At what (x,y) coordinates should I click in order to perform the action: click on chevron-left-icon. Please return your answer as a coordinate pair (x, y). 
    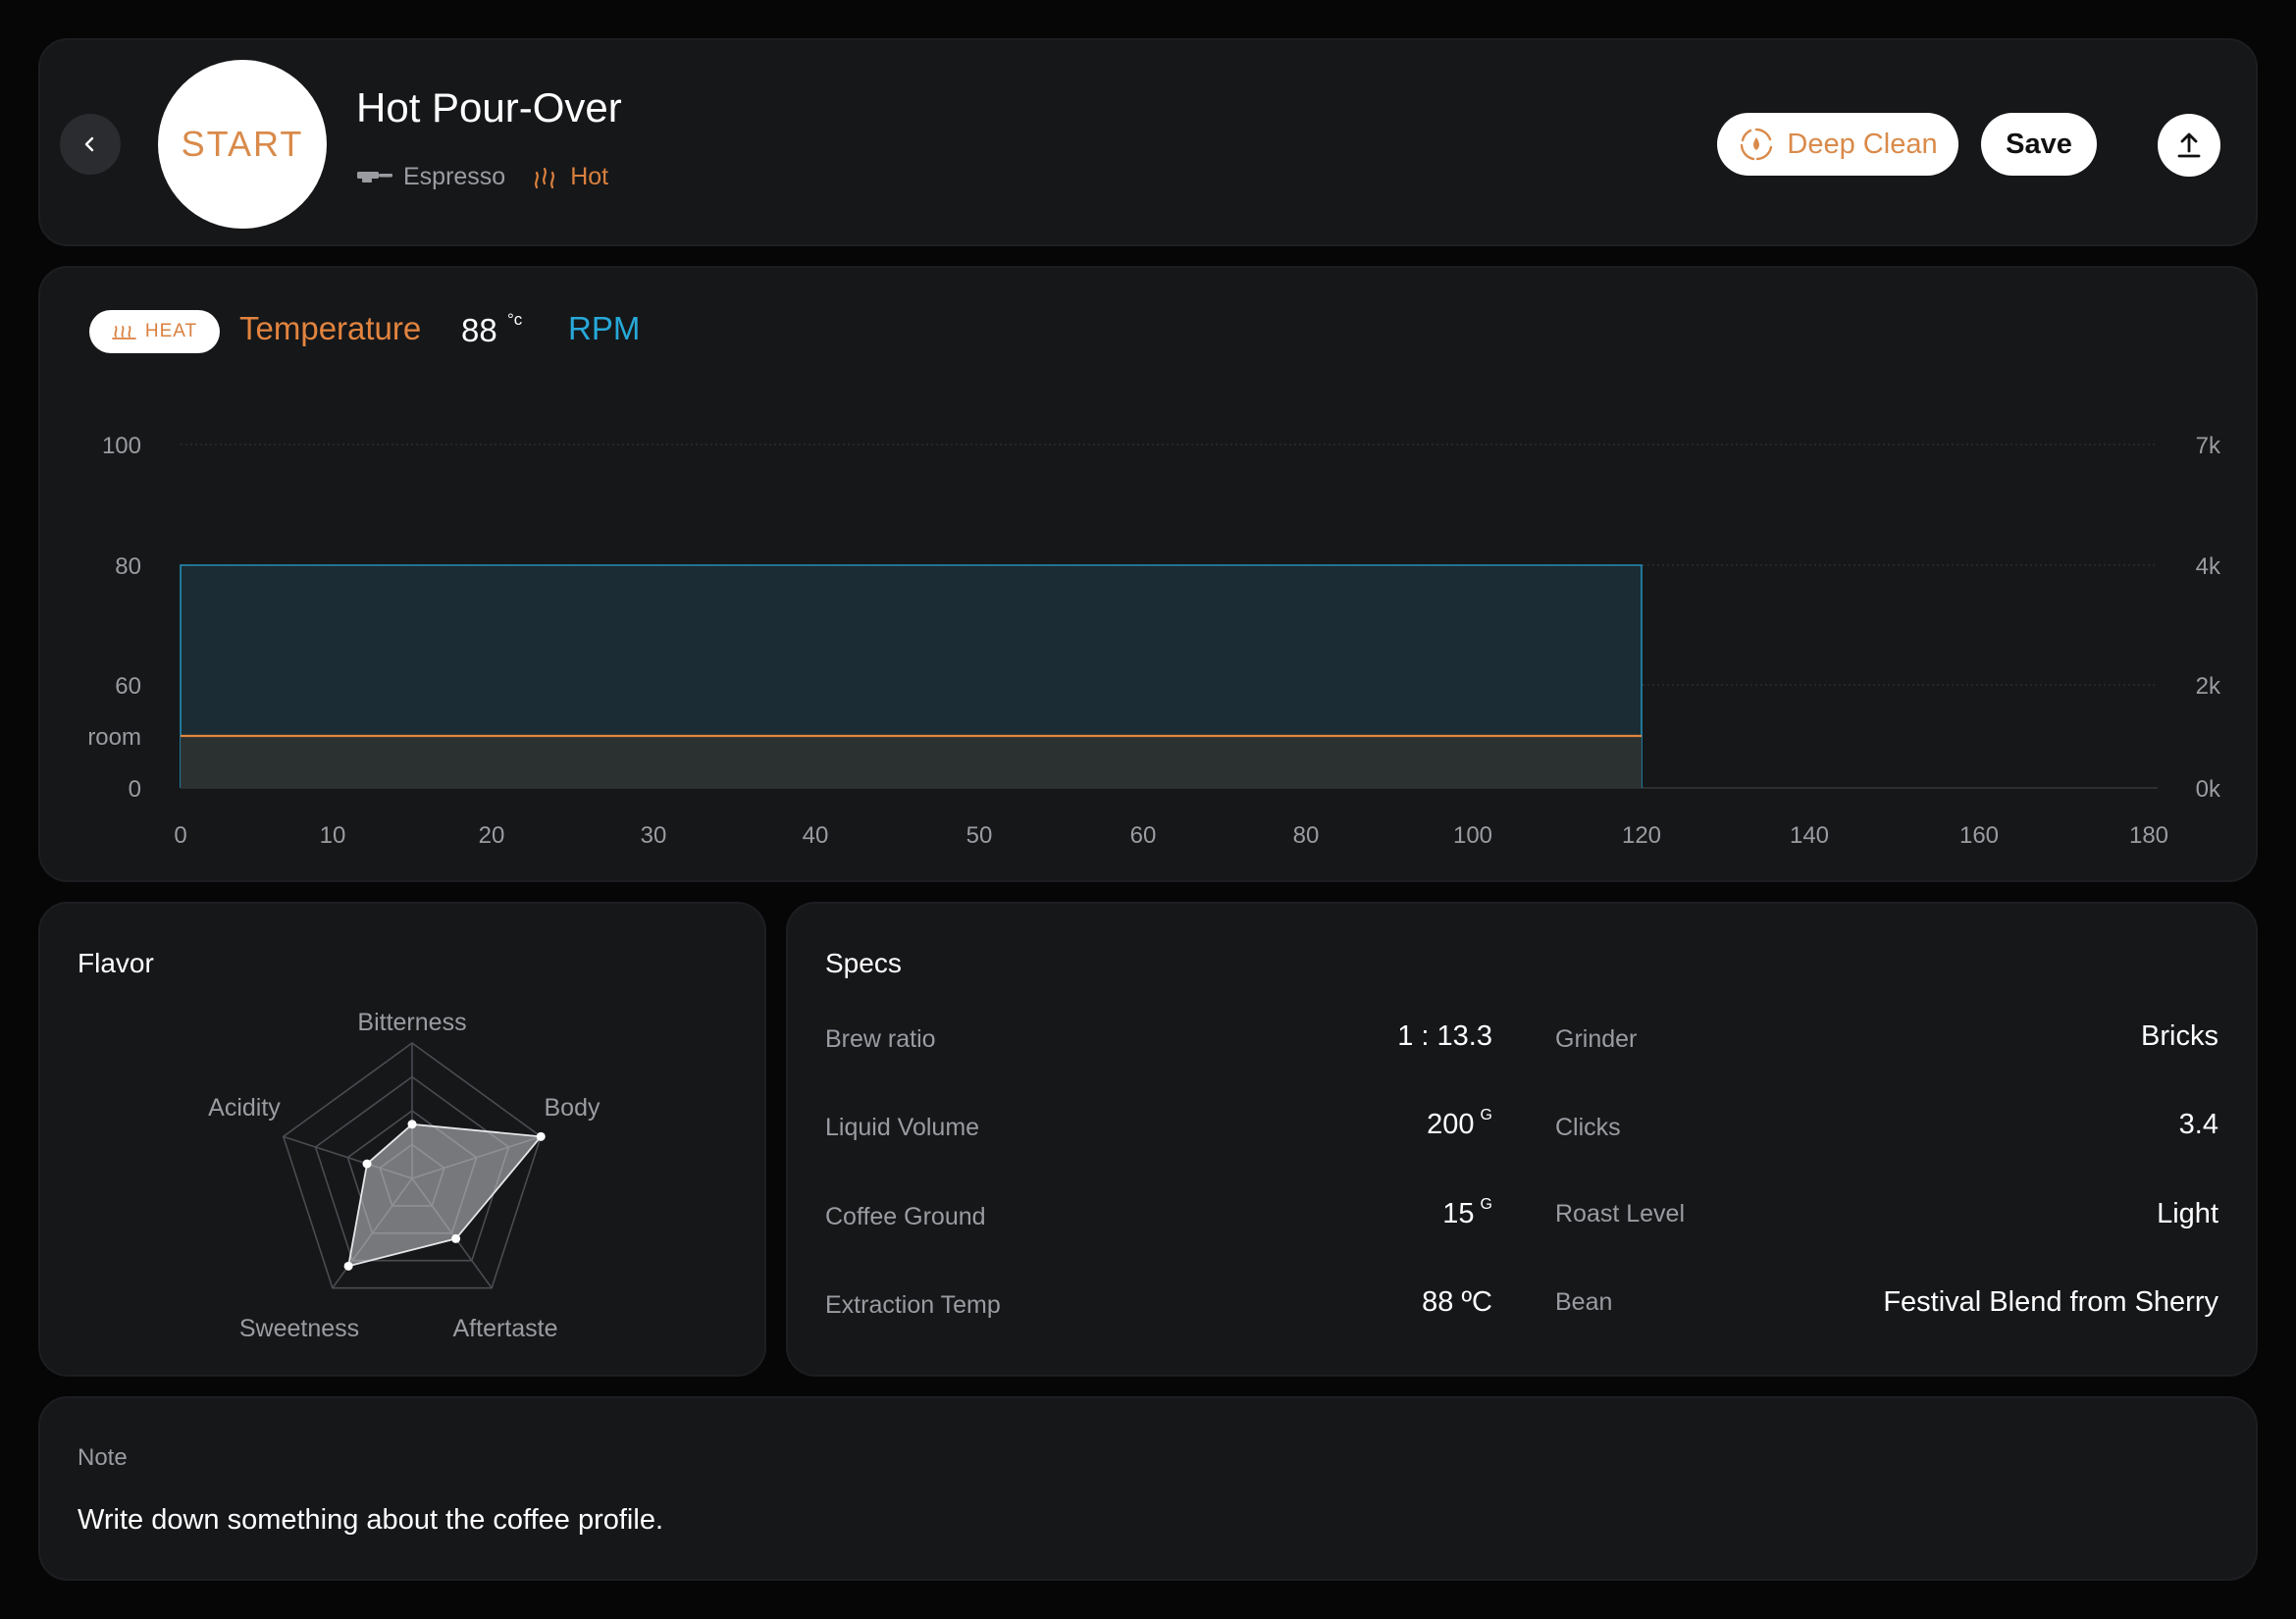
    Looking at the image, I should click on (89, 144).